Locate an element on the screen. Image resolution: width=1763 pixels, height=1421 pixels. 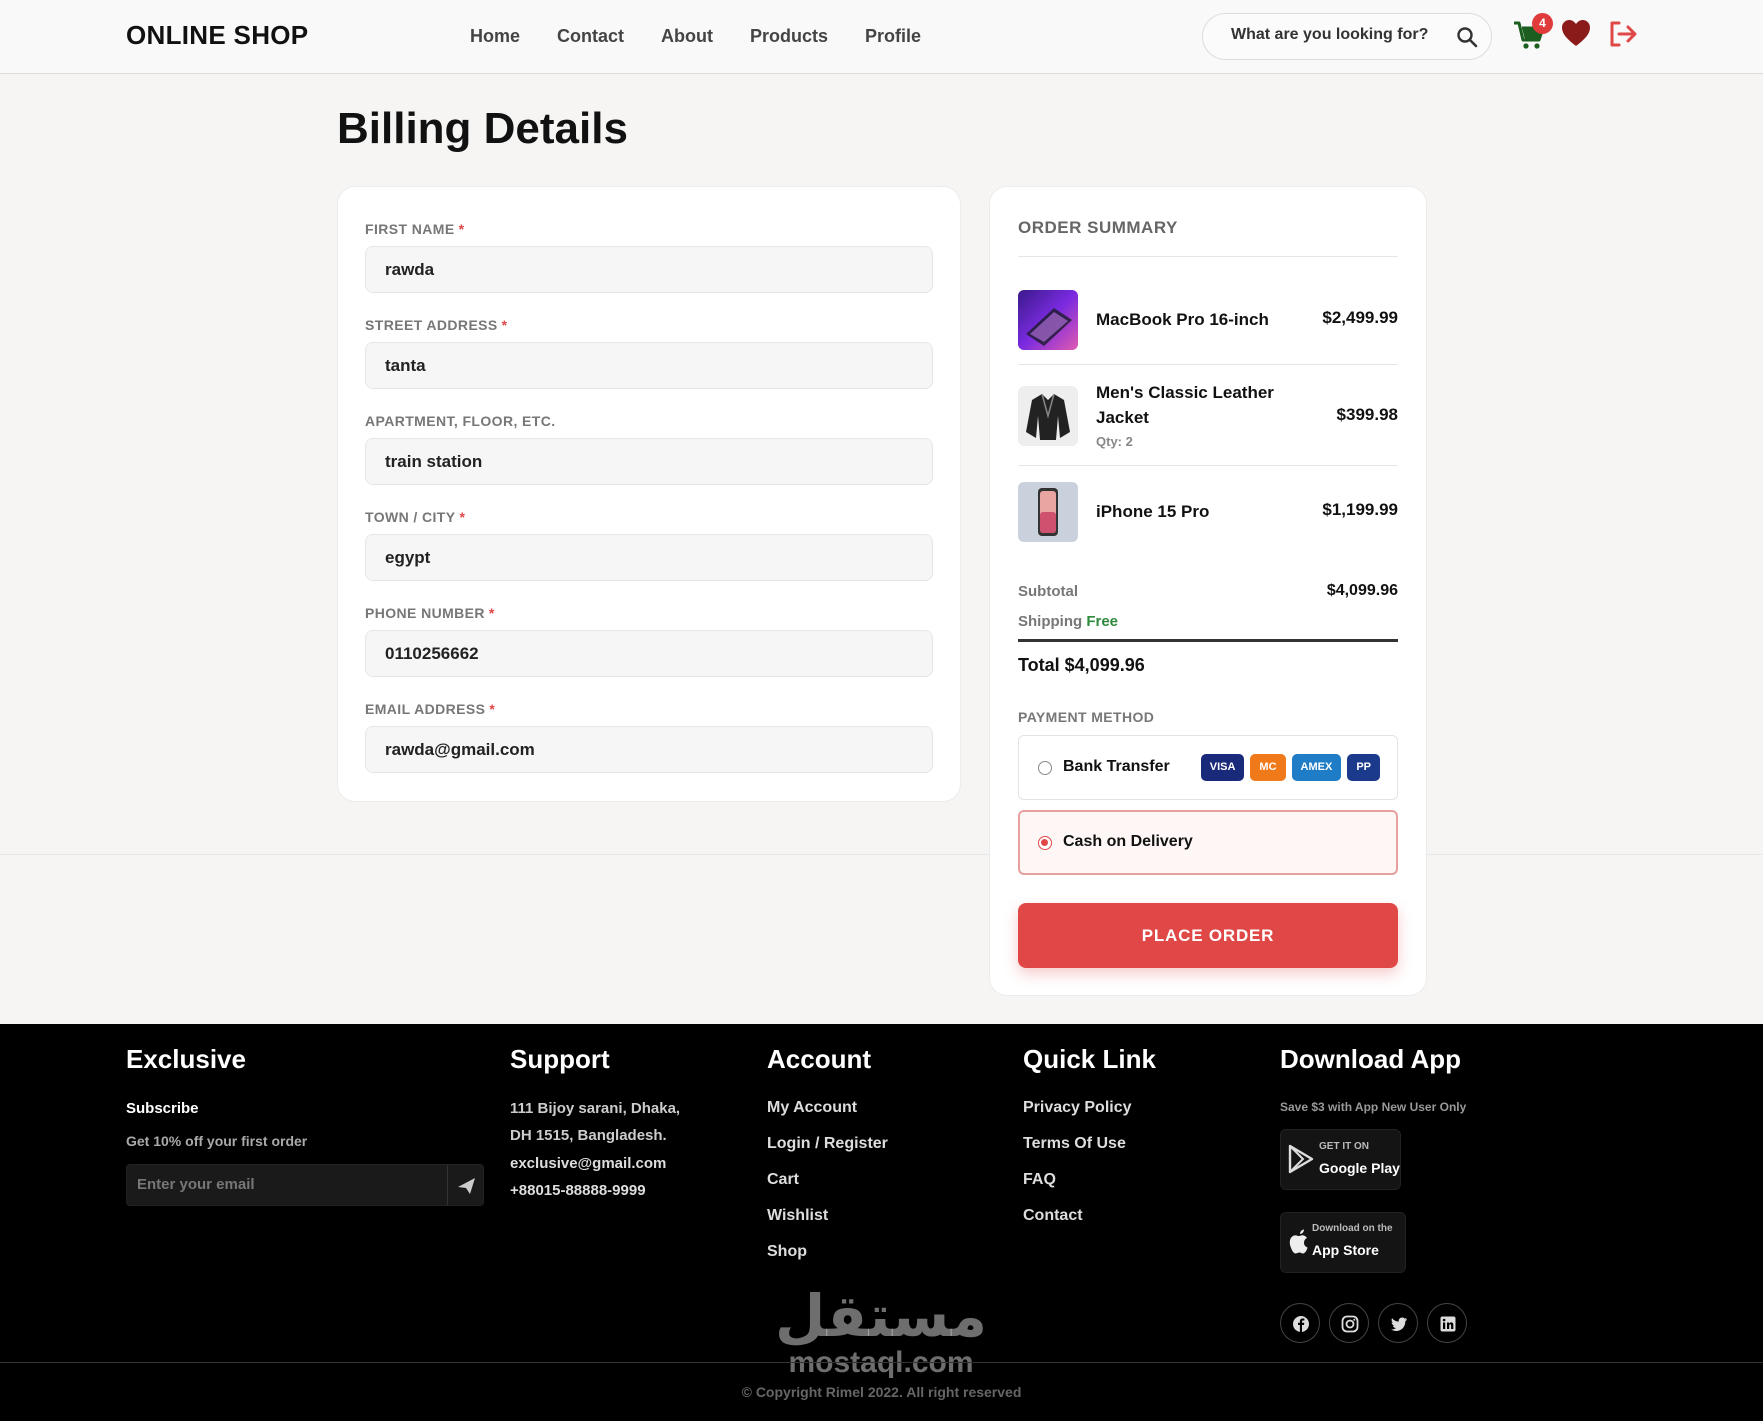
app-store-big-text: App Store is located at coordinates (1345, 1250).